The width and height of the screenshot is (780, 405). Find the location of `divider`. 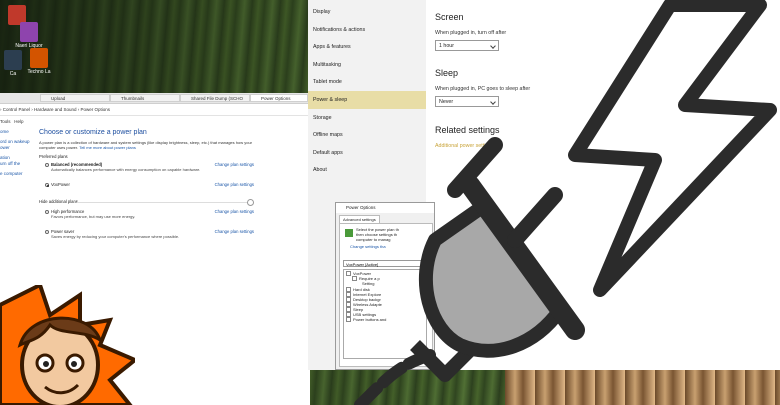

divider is located at coordinates (162, 202).